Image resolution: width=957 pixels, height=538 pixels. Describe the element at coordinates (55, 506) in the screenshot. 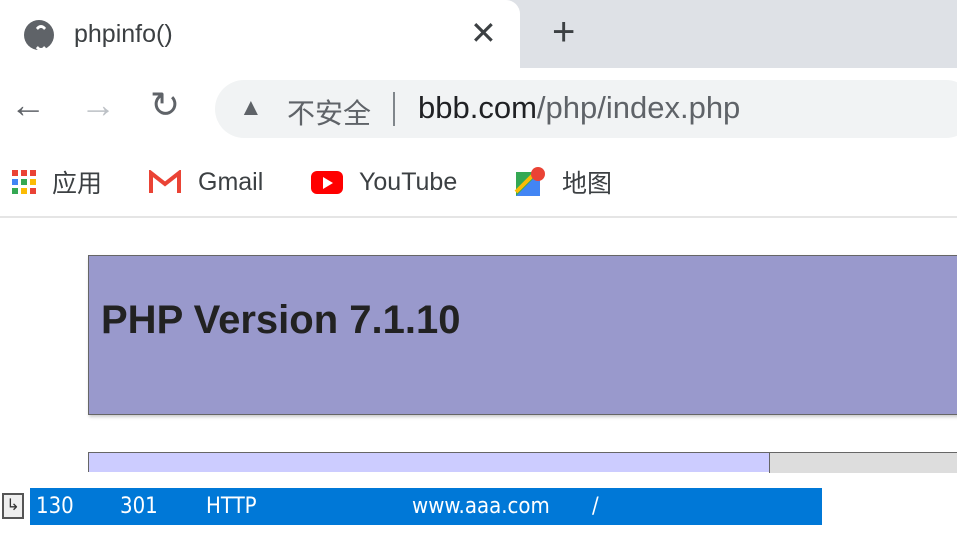

I see `session-id: 130` at that location.